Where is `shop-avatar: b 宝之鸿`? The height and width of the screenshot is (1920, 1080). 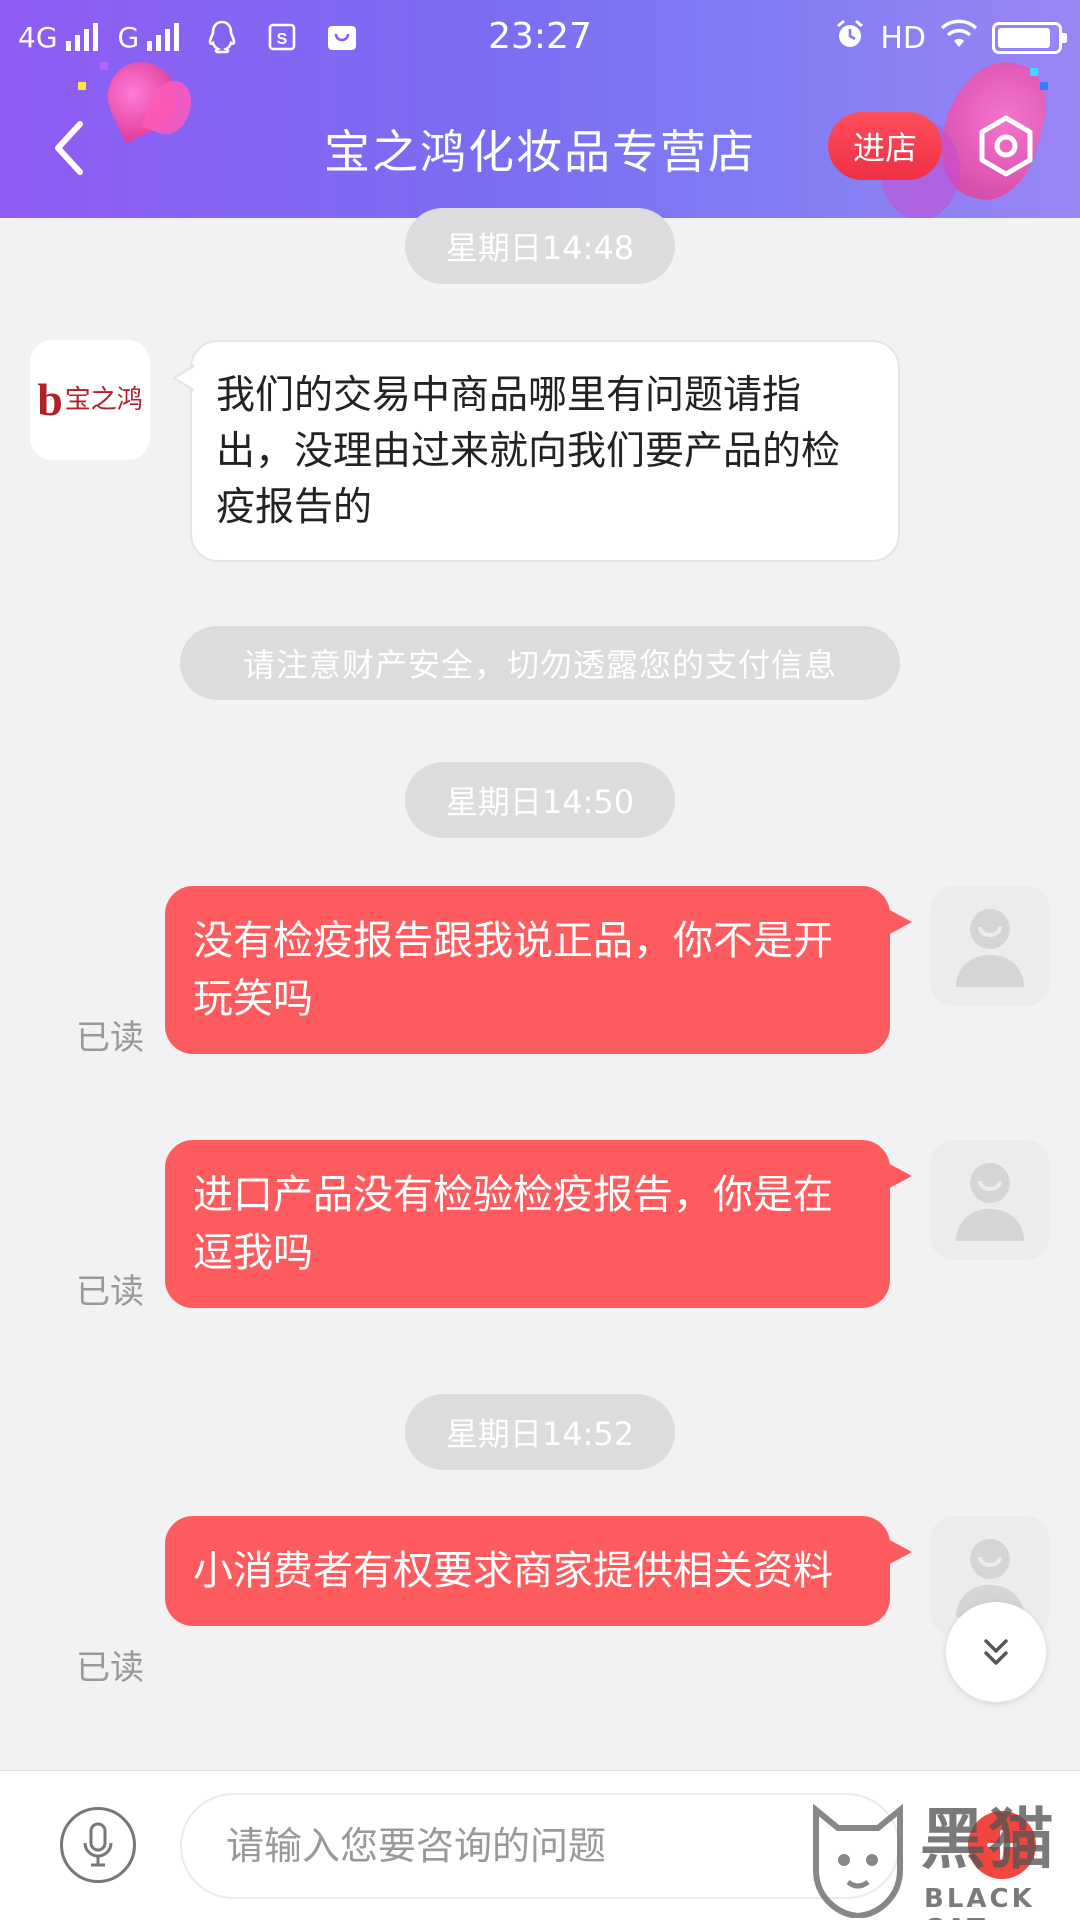
shop-avatar: b 宝之鸿 is located at coordinates (90, 400).